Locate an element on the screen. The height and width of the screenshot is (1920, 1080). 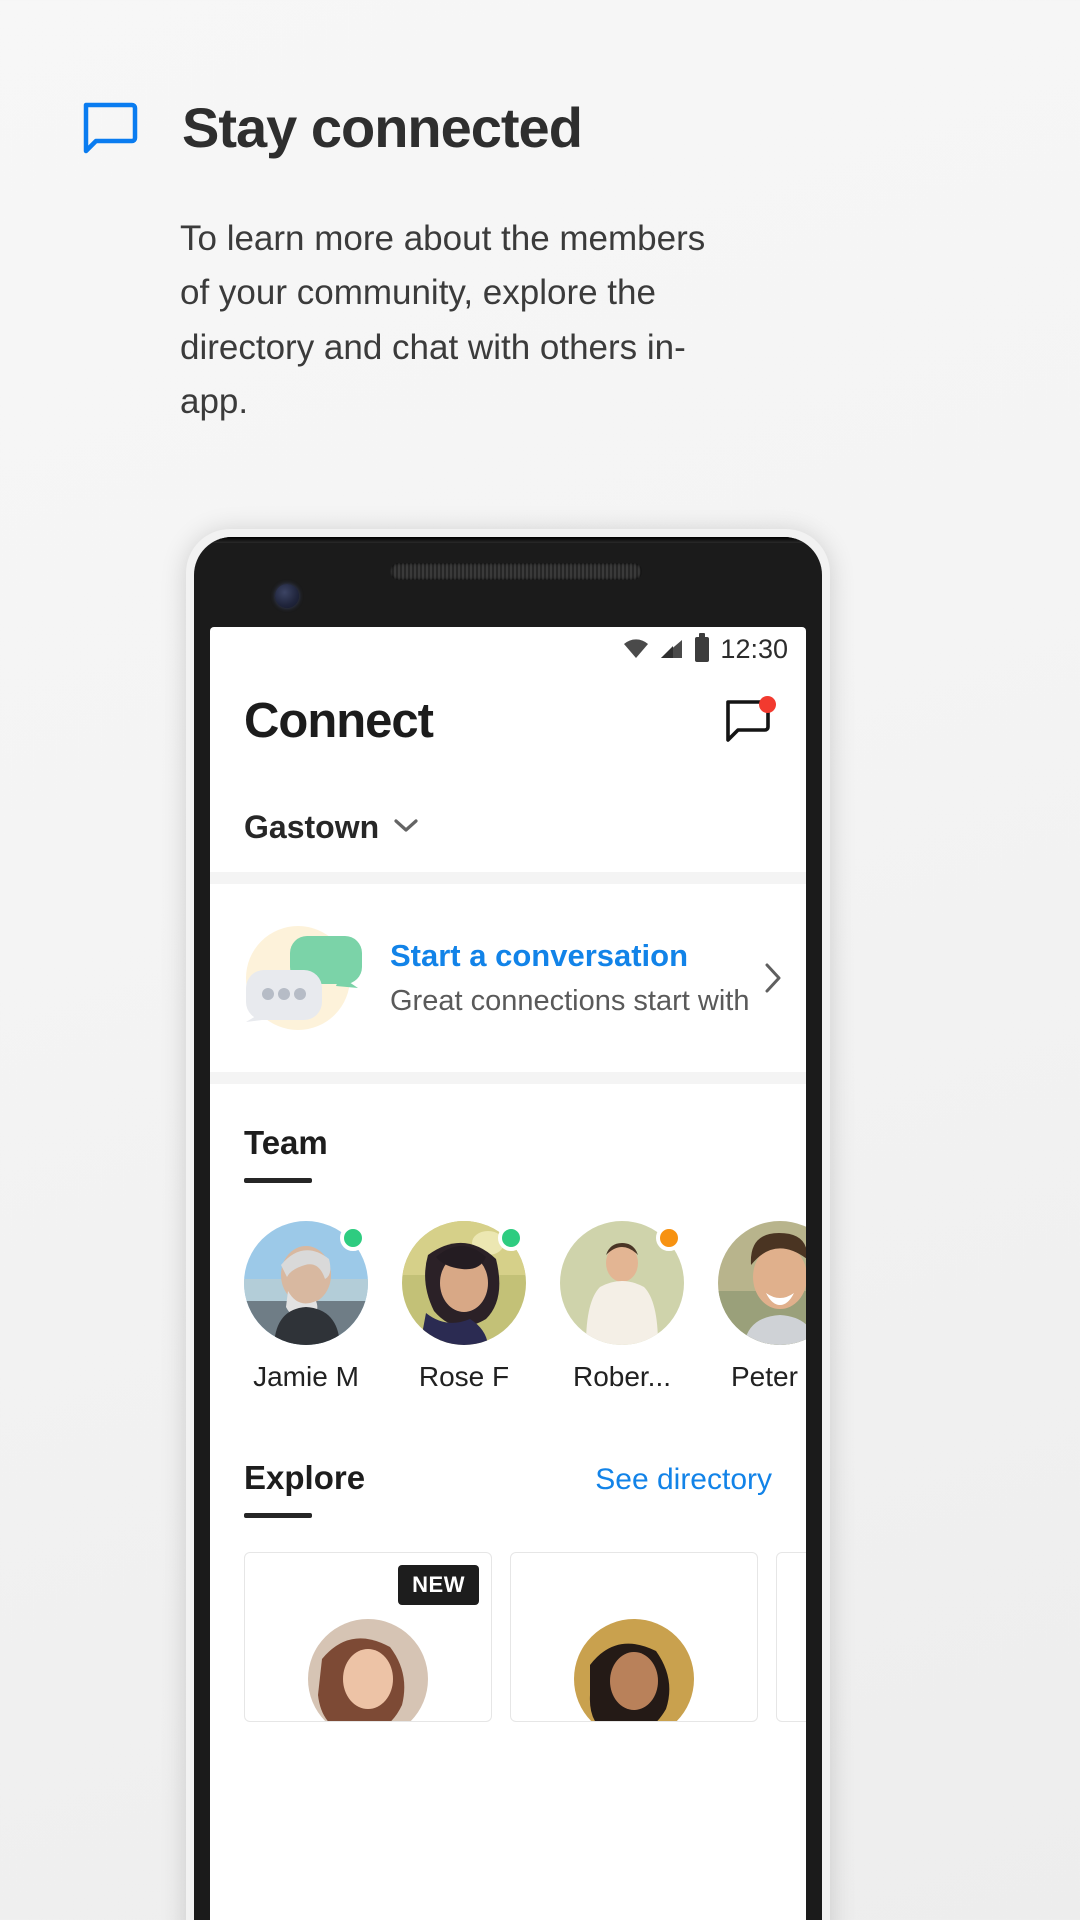
avatar-image is located at coordinates (762, 1283).